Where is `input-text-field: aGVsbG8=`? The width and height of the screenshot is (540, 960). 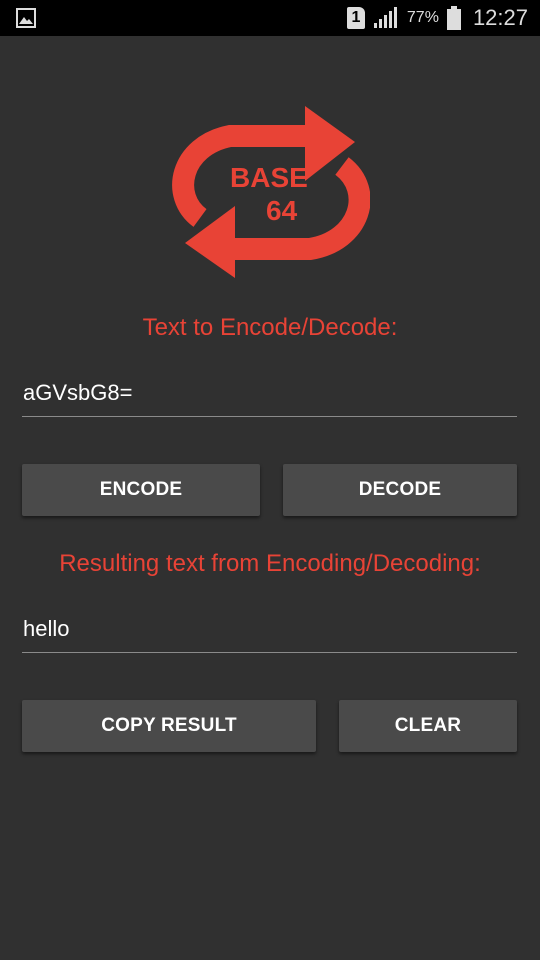 input-text-field: aGVsbG8= is located at coordinates (269, 393).